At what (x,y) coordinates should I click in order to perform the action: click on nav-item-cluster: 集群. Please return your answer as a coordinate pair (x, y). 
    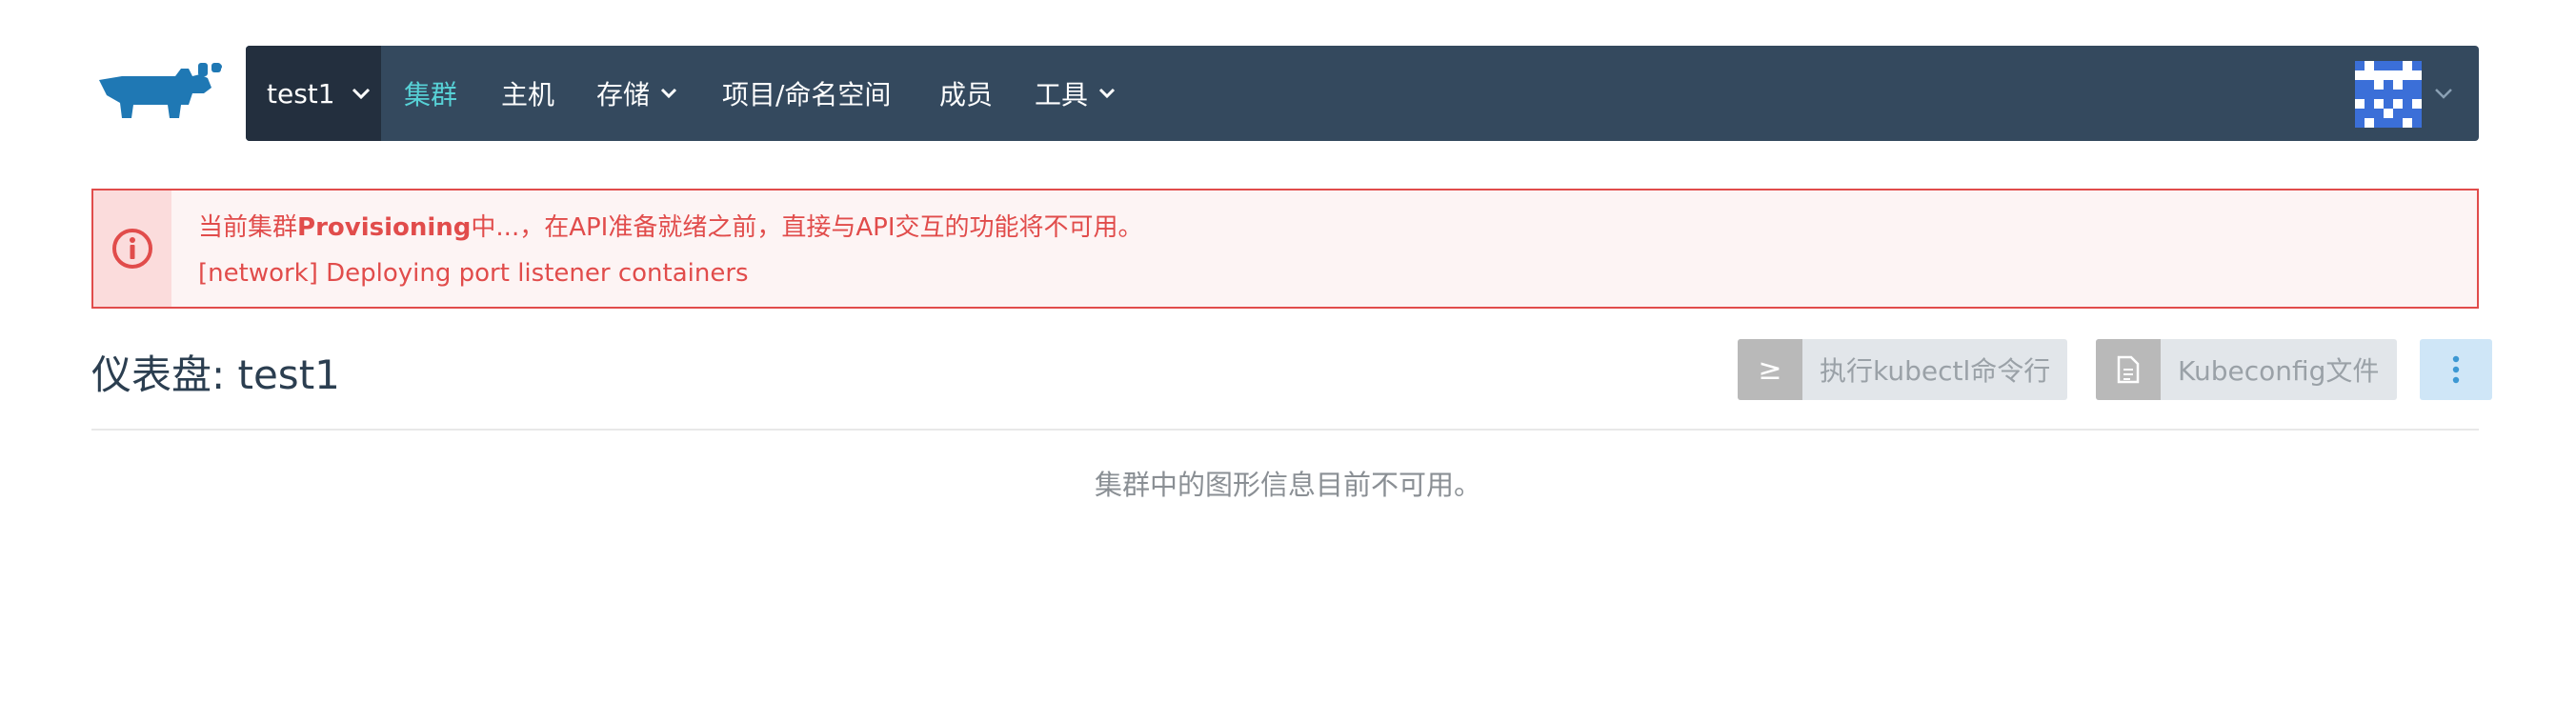
    Looking at the image, I should click on (430, 93).